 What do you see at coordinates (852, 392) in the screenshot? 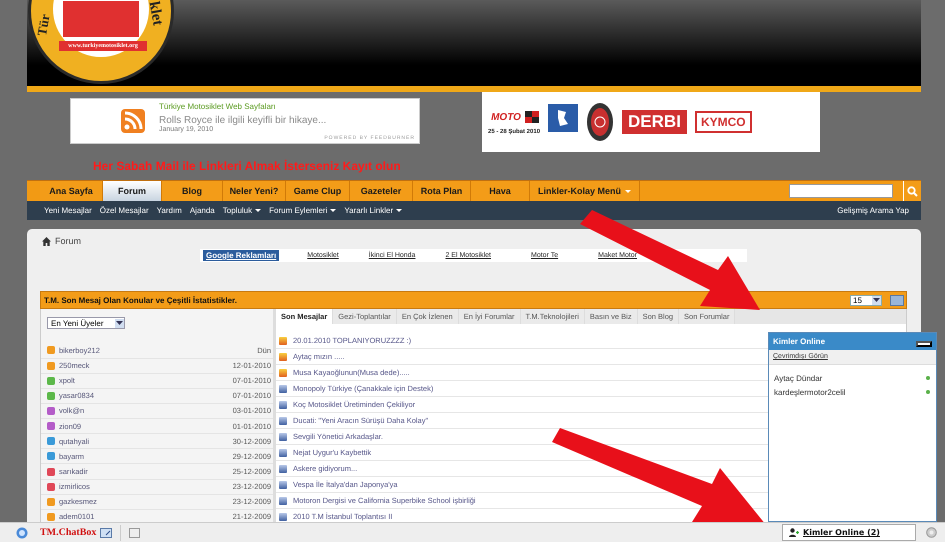
I see `online-user: kardeşlermotor2celil` at bounding box center [852, 392].